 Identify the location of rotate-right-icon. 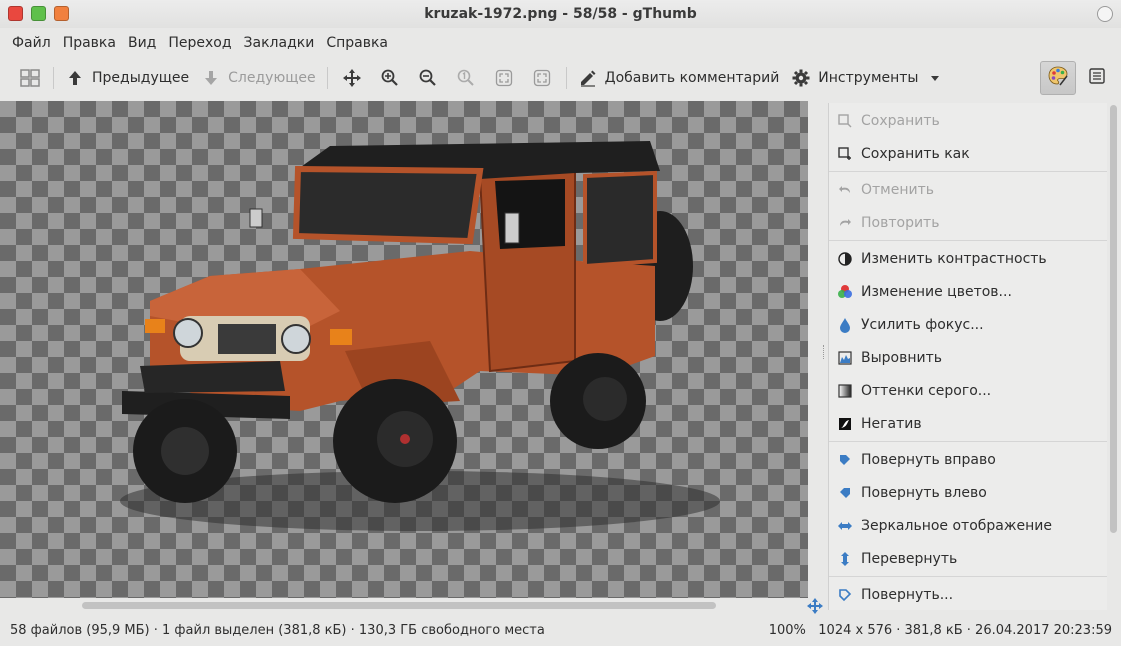
(845, 460).